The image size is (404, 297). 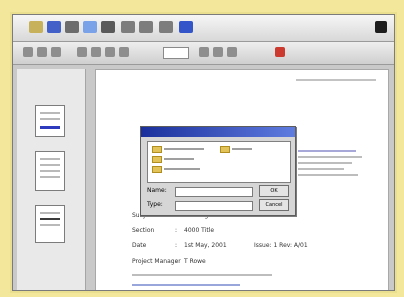 I want to click on fit-page-icon, so click(x=218, y=52).